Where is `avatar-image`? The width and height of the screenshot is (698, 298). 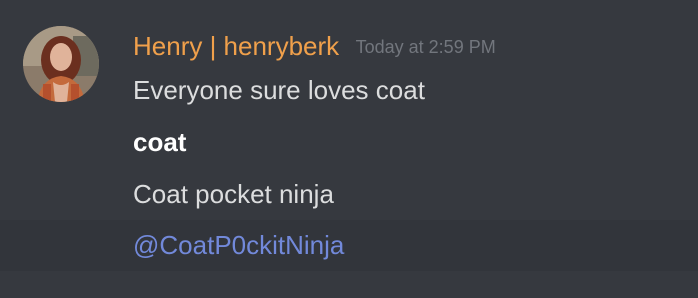
avatar-image is located at coordinates (61, 64).